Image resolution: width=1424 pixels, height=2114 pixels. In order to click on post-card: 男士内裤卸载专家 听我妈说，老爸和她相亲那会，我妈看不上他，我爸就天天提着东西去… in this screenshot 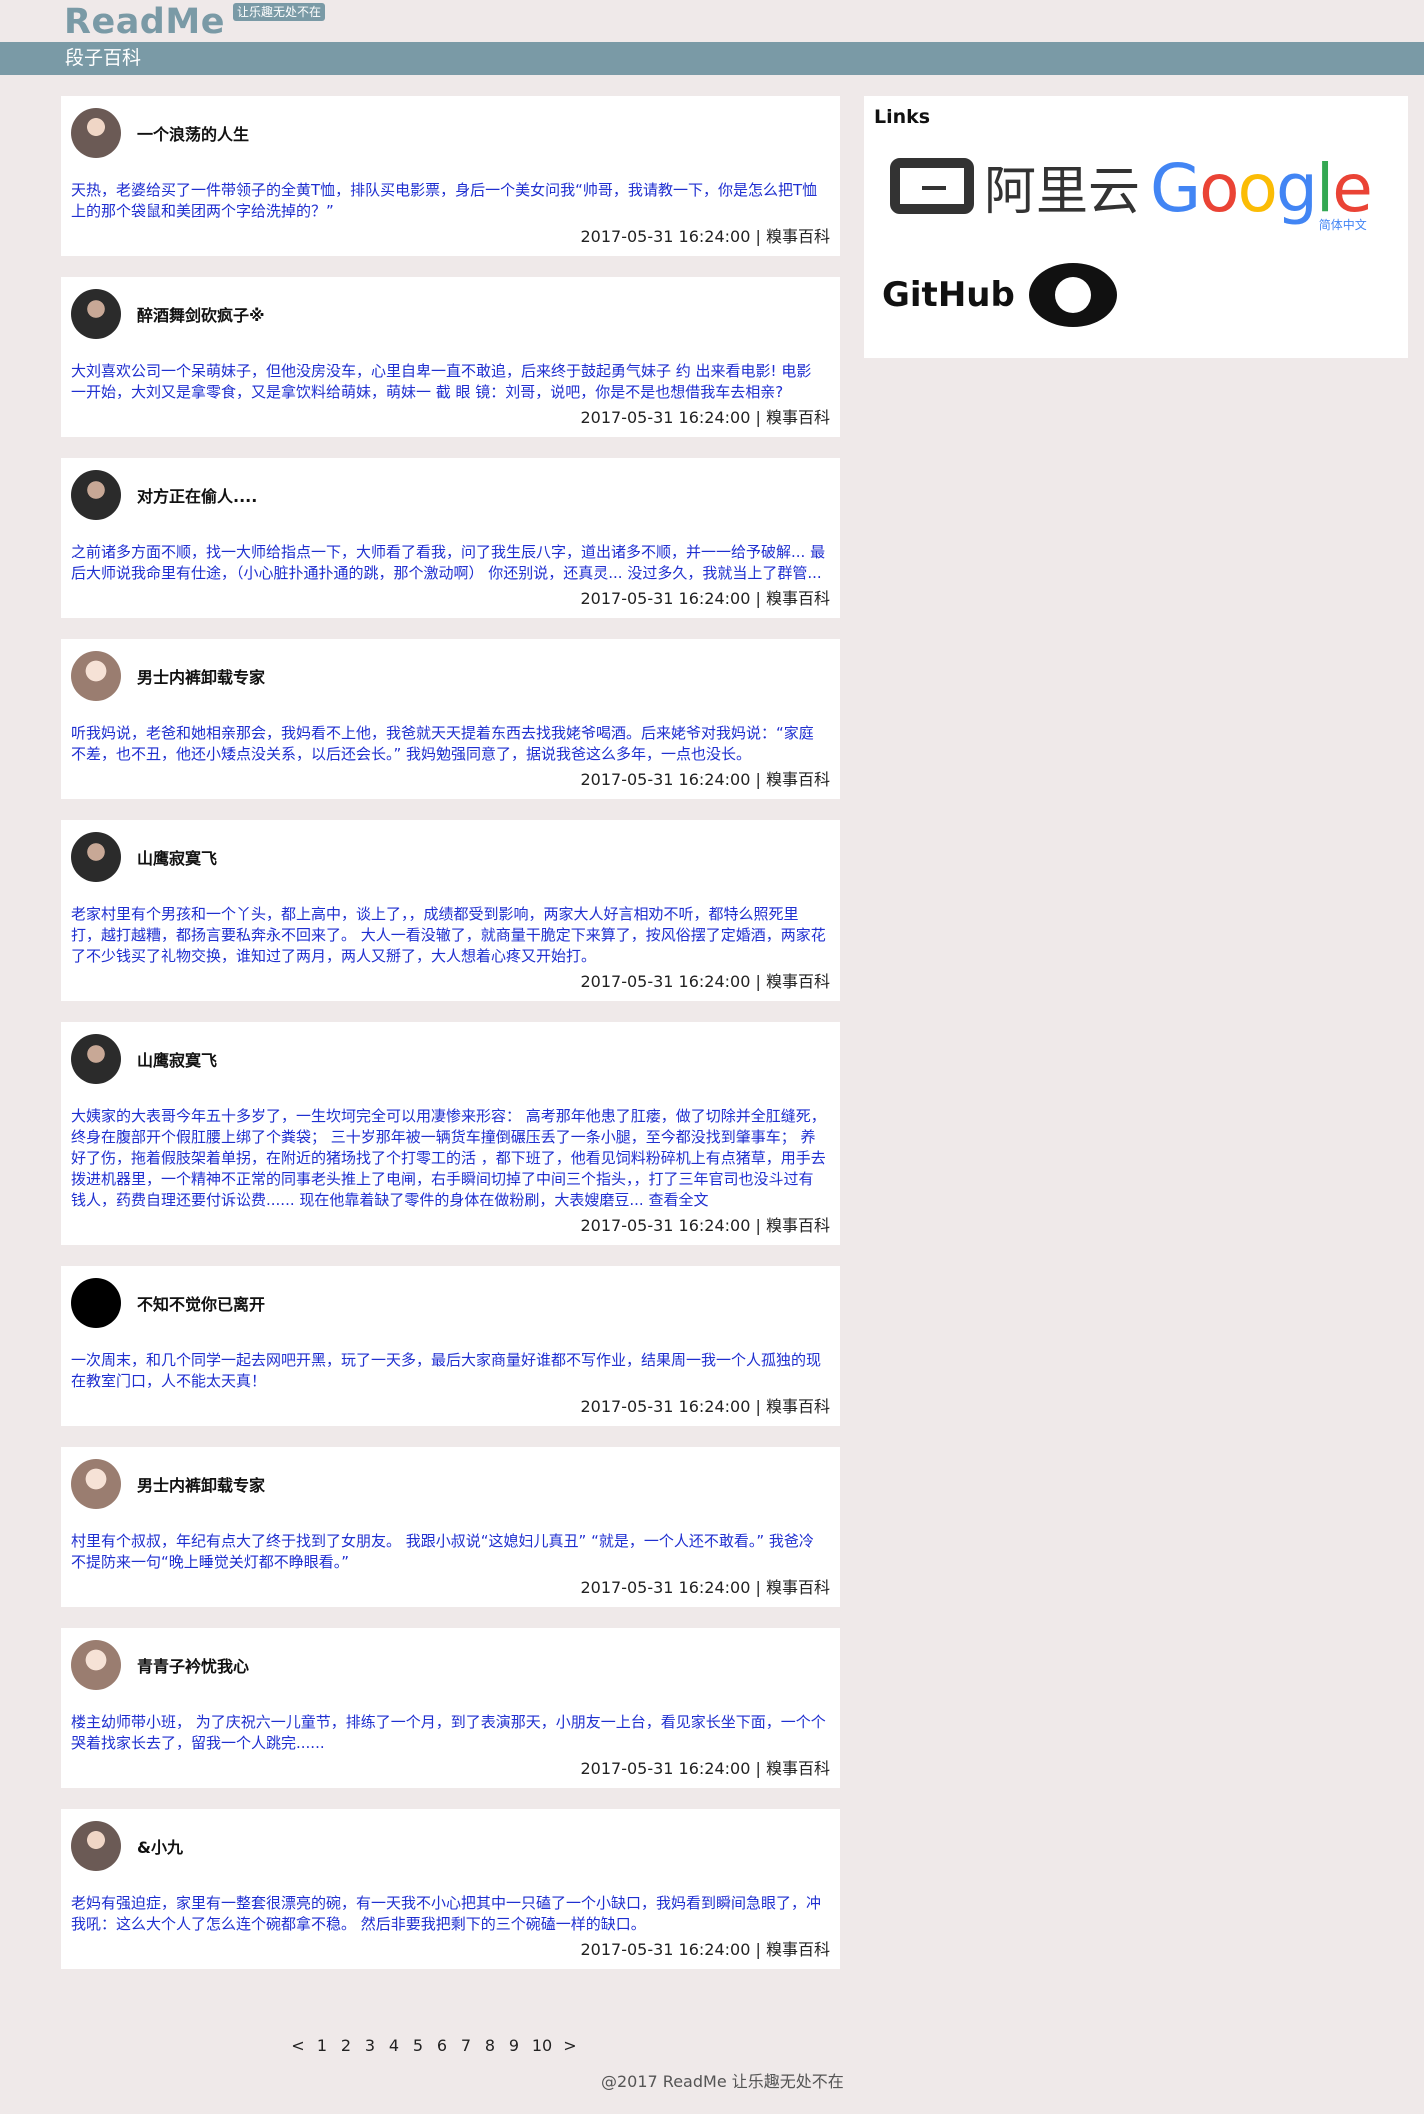, I will do `click(450, 719)`.